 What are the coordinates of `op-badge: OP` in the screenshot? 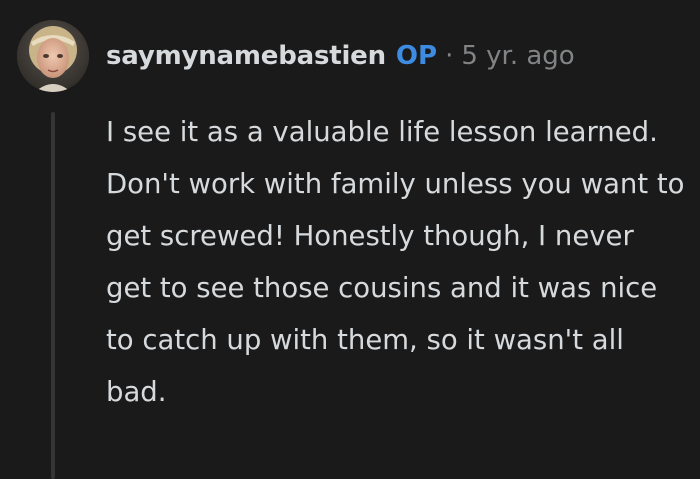 It's located at (416, 56).